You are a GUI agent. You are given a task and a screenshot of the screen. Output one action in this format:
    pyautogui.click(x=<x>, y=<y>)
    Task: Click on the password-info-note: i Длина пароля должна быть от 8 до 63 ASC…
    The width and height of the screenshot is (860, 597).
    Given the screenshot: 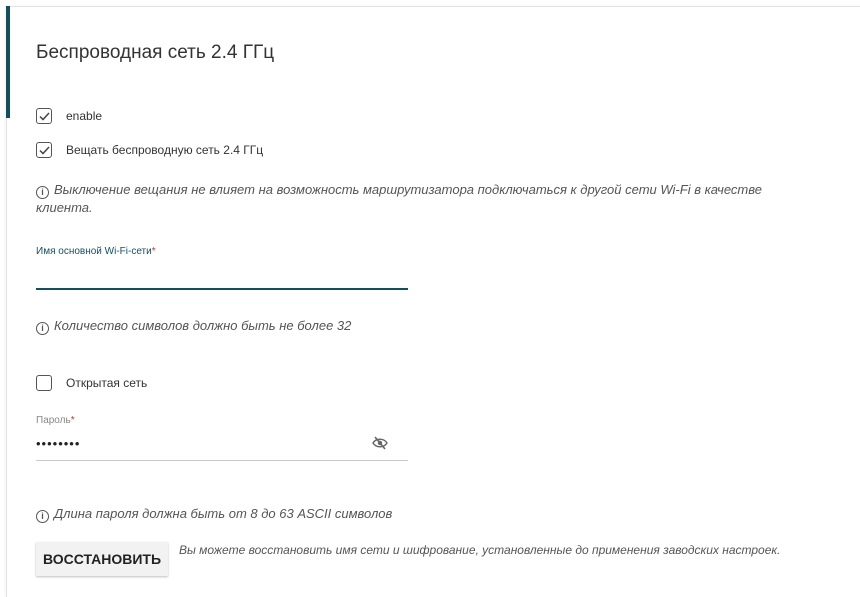 What is the action you would take?
    pyautogui.click(x=214, y=514)
    